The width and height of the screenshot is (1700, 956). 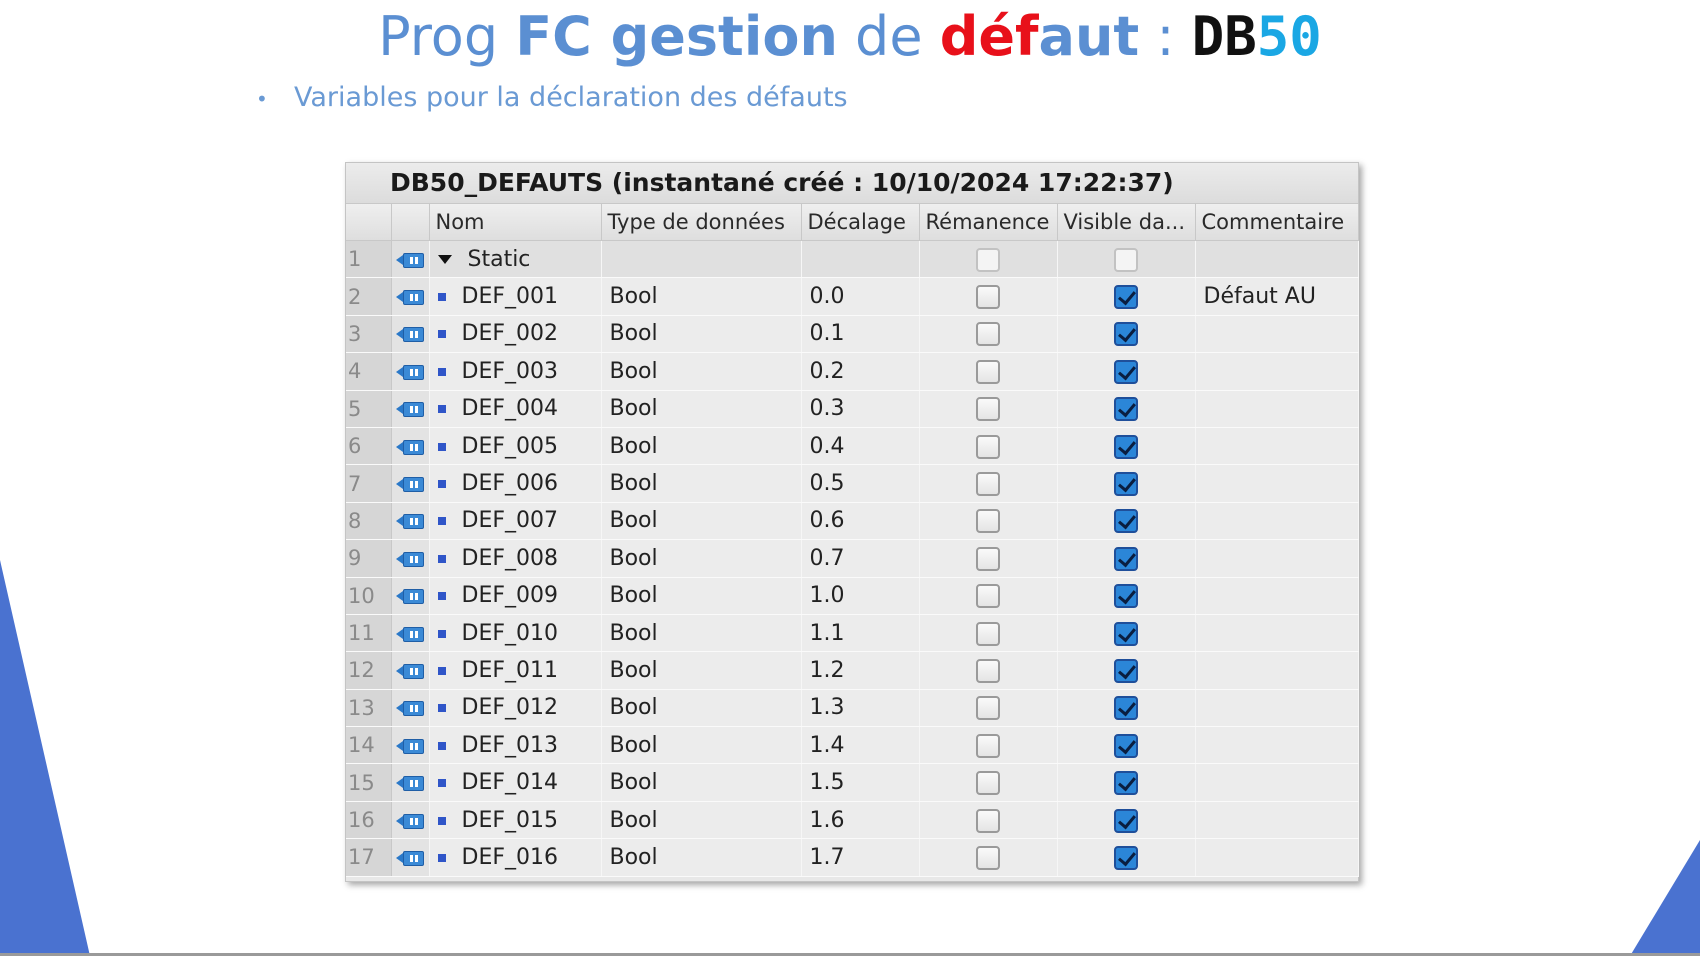 I want to click on table-row: 12 DEF_011 Bool 1.2, so click(x=852, y=670).